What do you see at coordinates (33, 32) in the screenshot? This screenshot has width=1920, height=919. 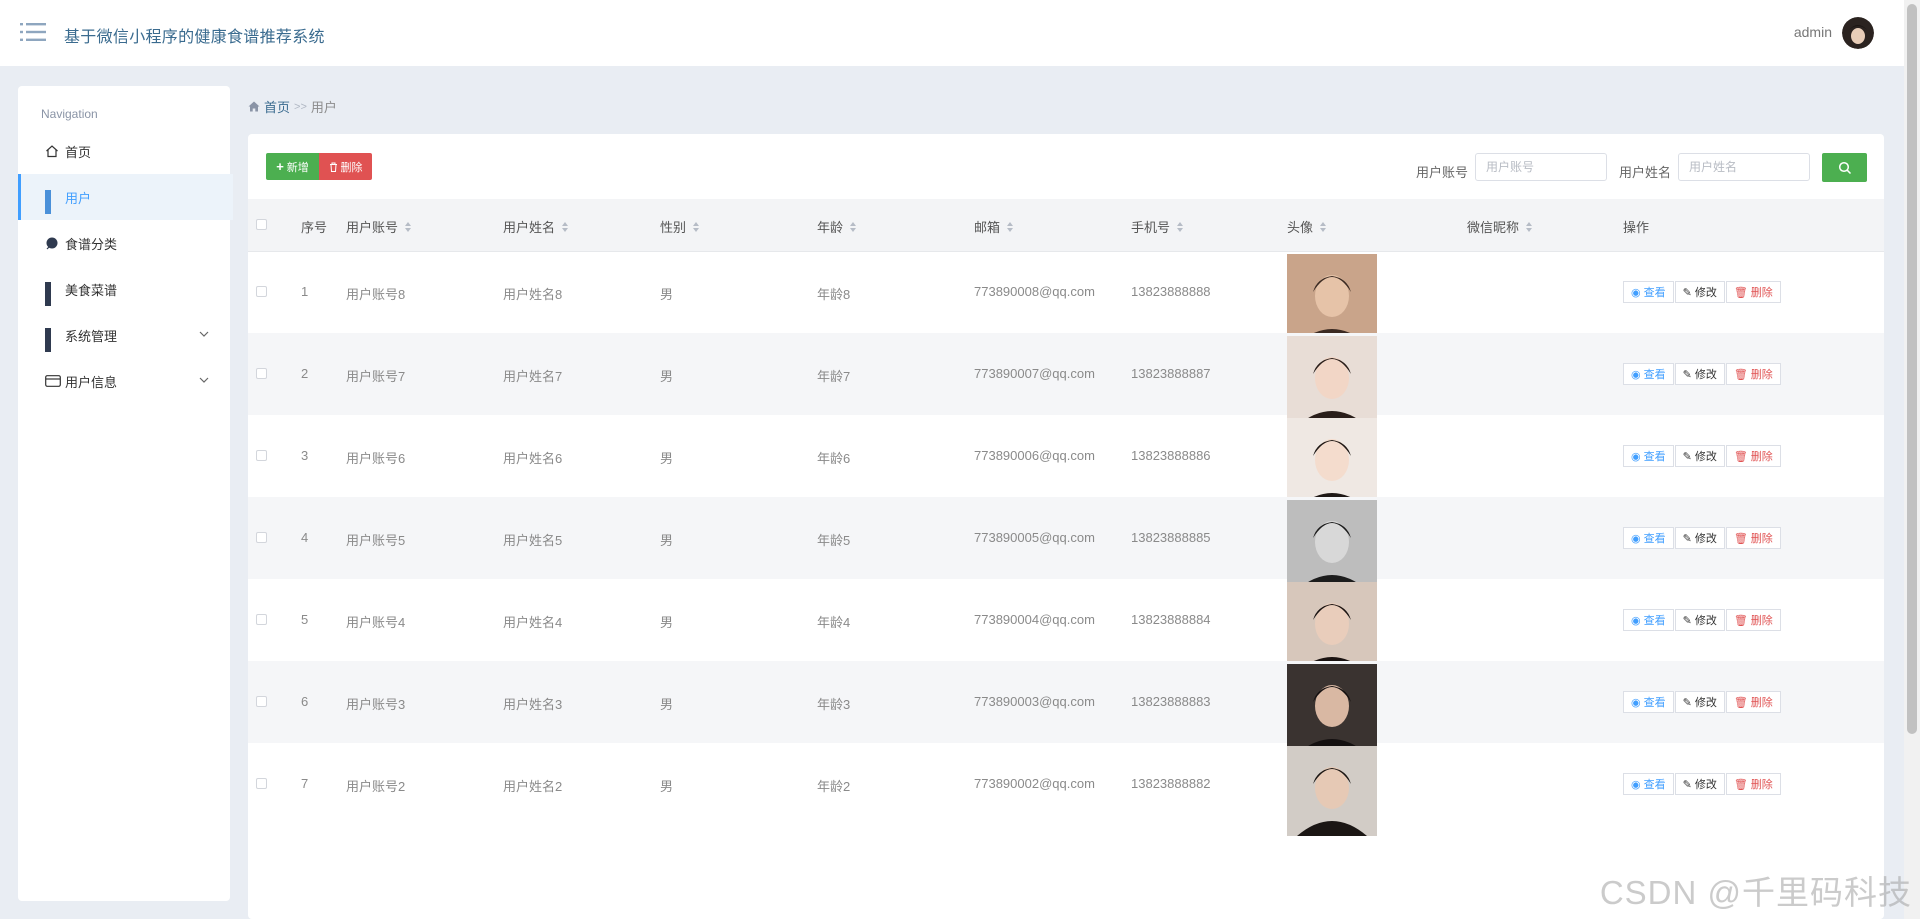 I see `menu-toggle-icon` at bounding box center [33, 32].